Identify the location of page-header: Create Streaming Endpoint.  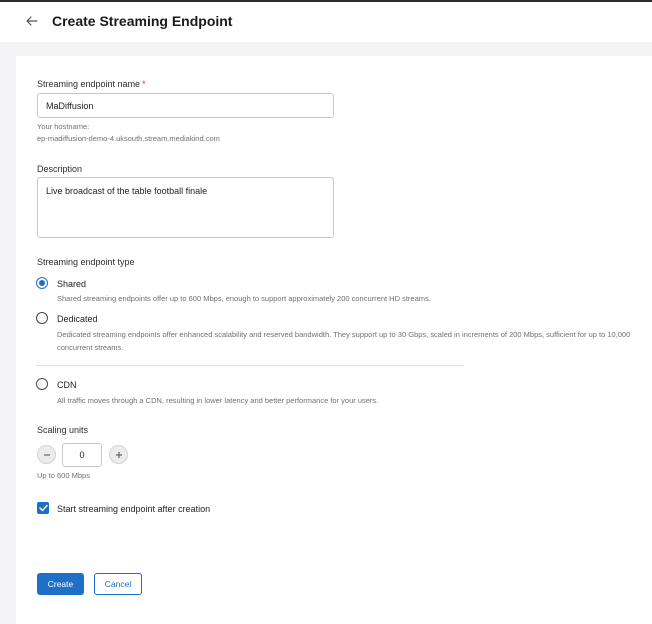
(326, 22).